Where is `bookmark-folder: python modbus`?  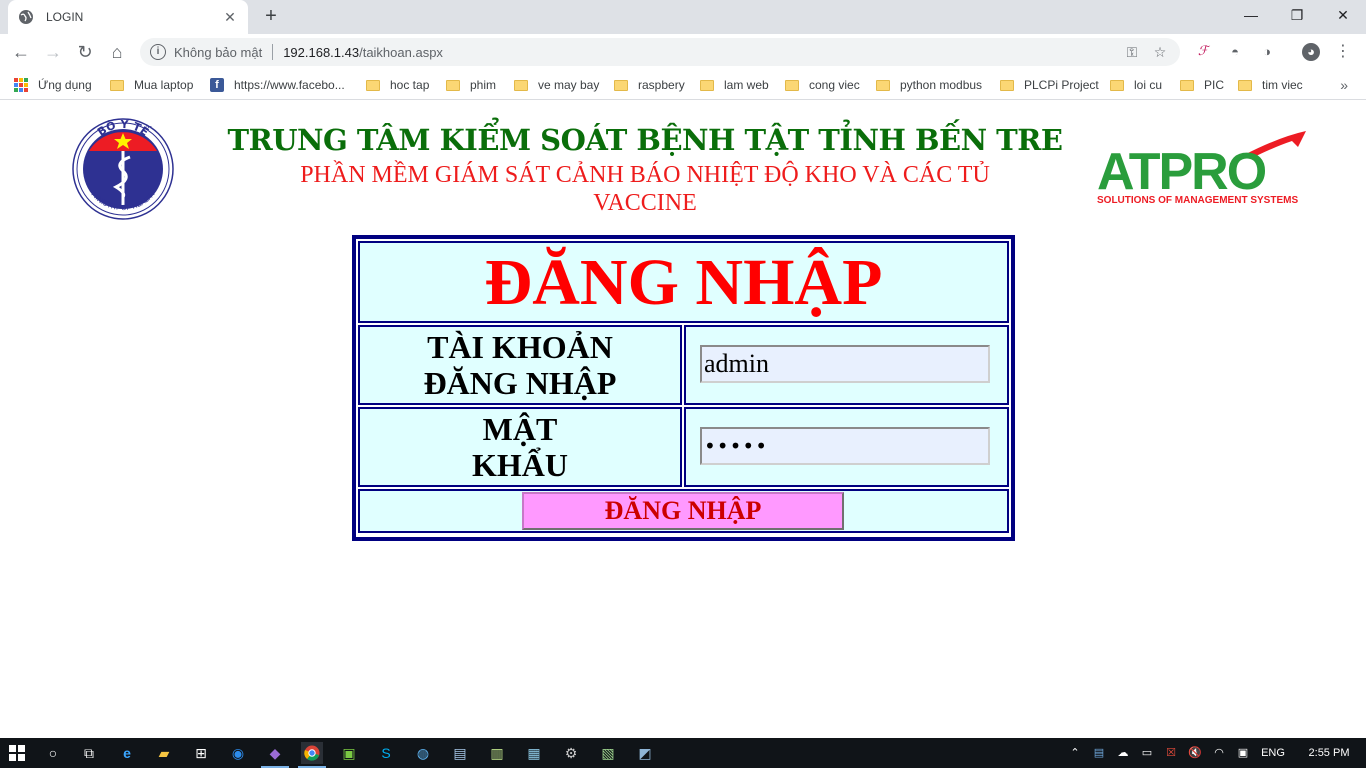 bookmark-folder: python modbus is located at coordinates (929, 85).